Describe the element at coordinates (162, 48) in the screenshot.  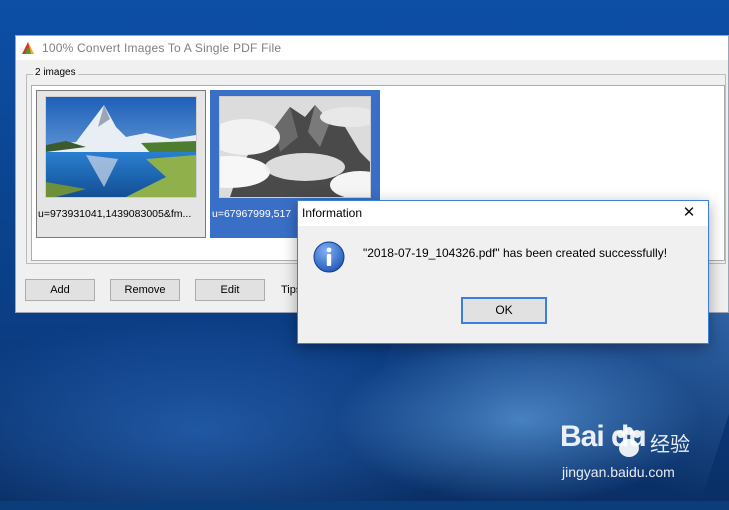
I see `window-title: 100% Convert Images To A Single PDF File` at that location.